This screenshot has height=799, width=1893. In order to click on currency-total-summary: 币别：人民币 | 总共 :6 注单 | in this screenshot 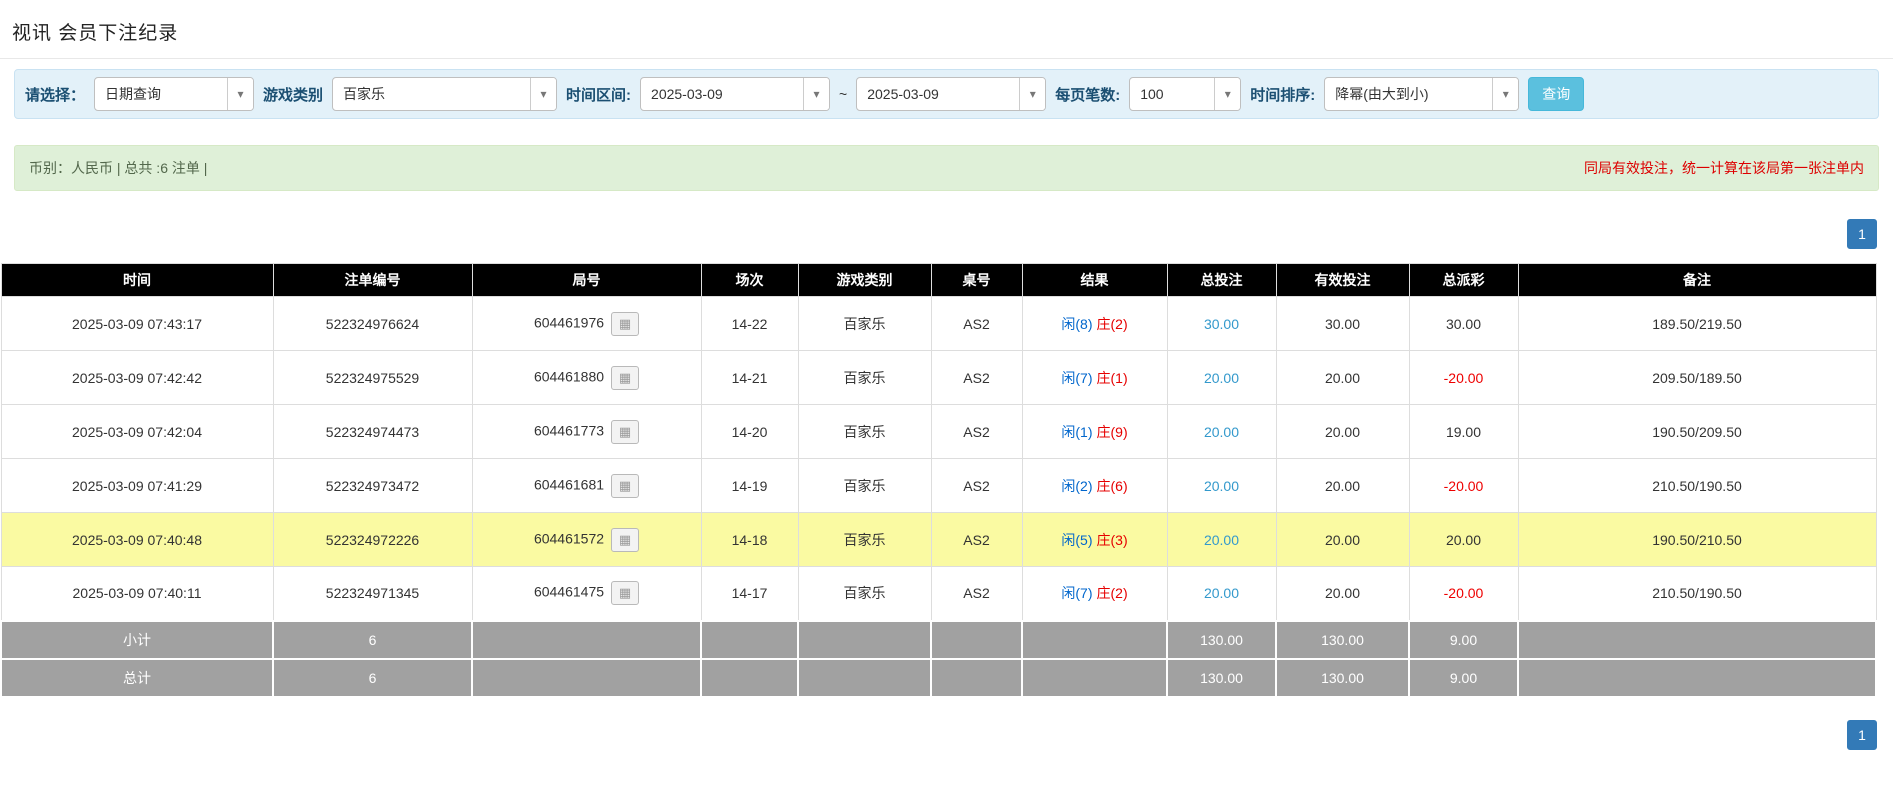, I will do `click(118, 168)`.